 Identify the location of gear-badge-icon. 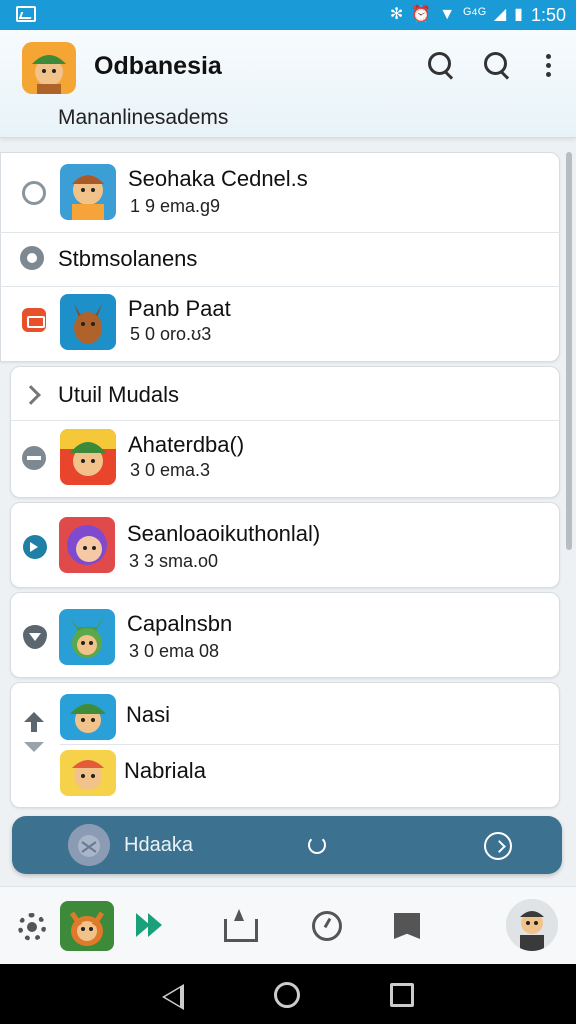
(32, 258).